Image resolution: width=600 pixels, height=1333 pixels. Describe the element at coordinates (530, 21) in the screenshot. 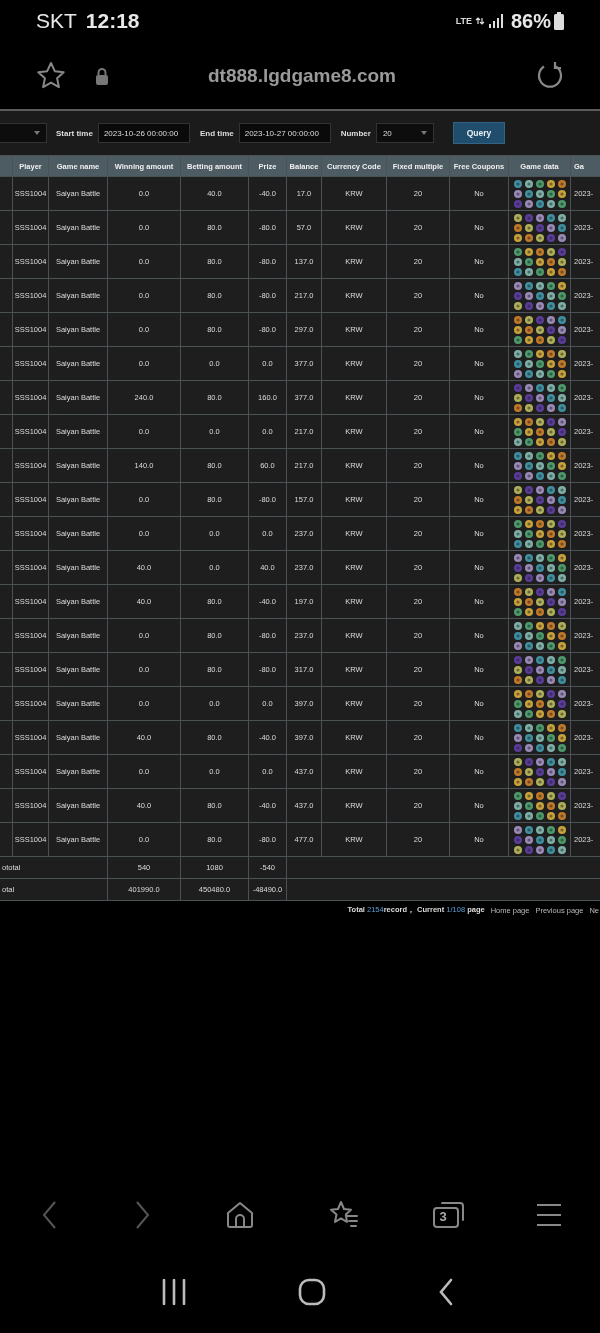

I see `battery-percent: 86%` at that location.